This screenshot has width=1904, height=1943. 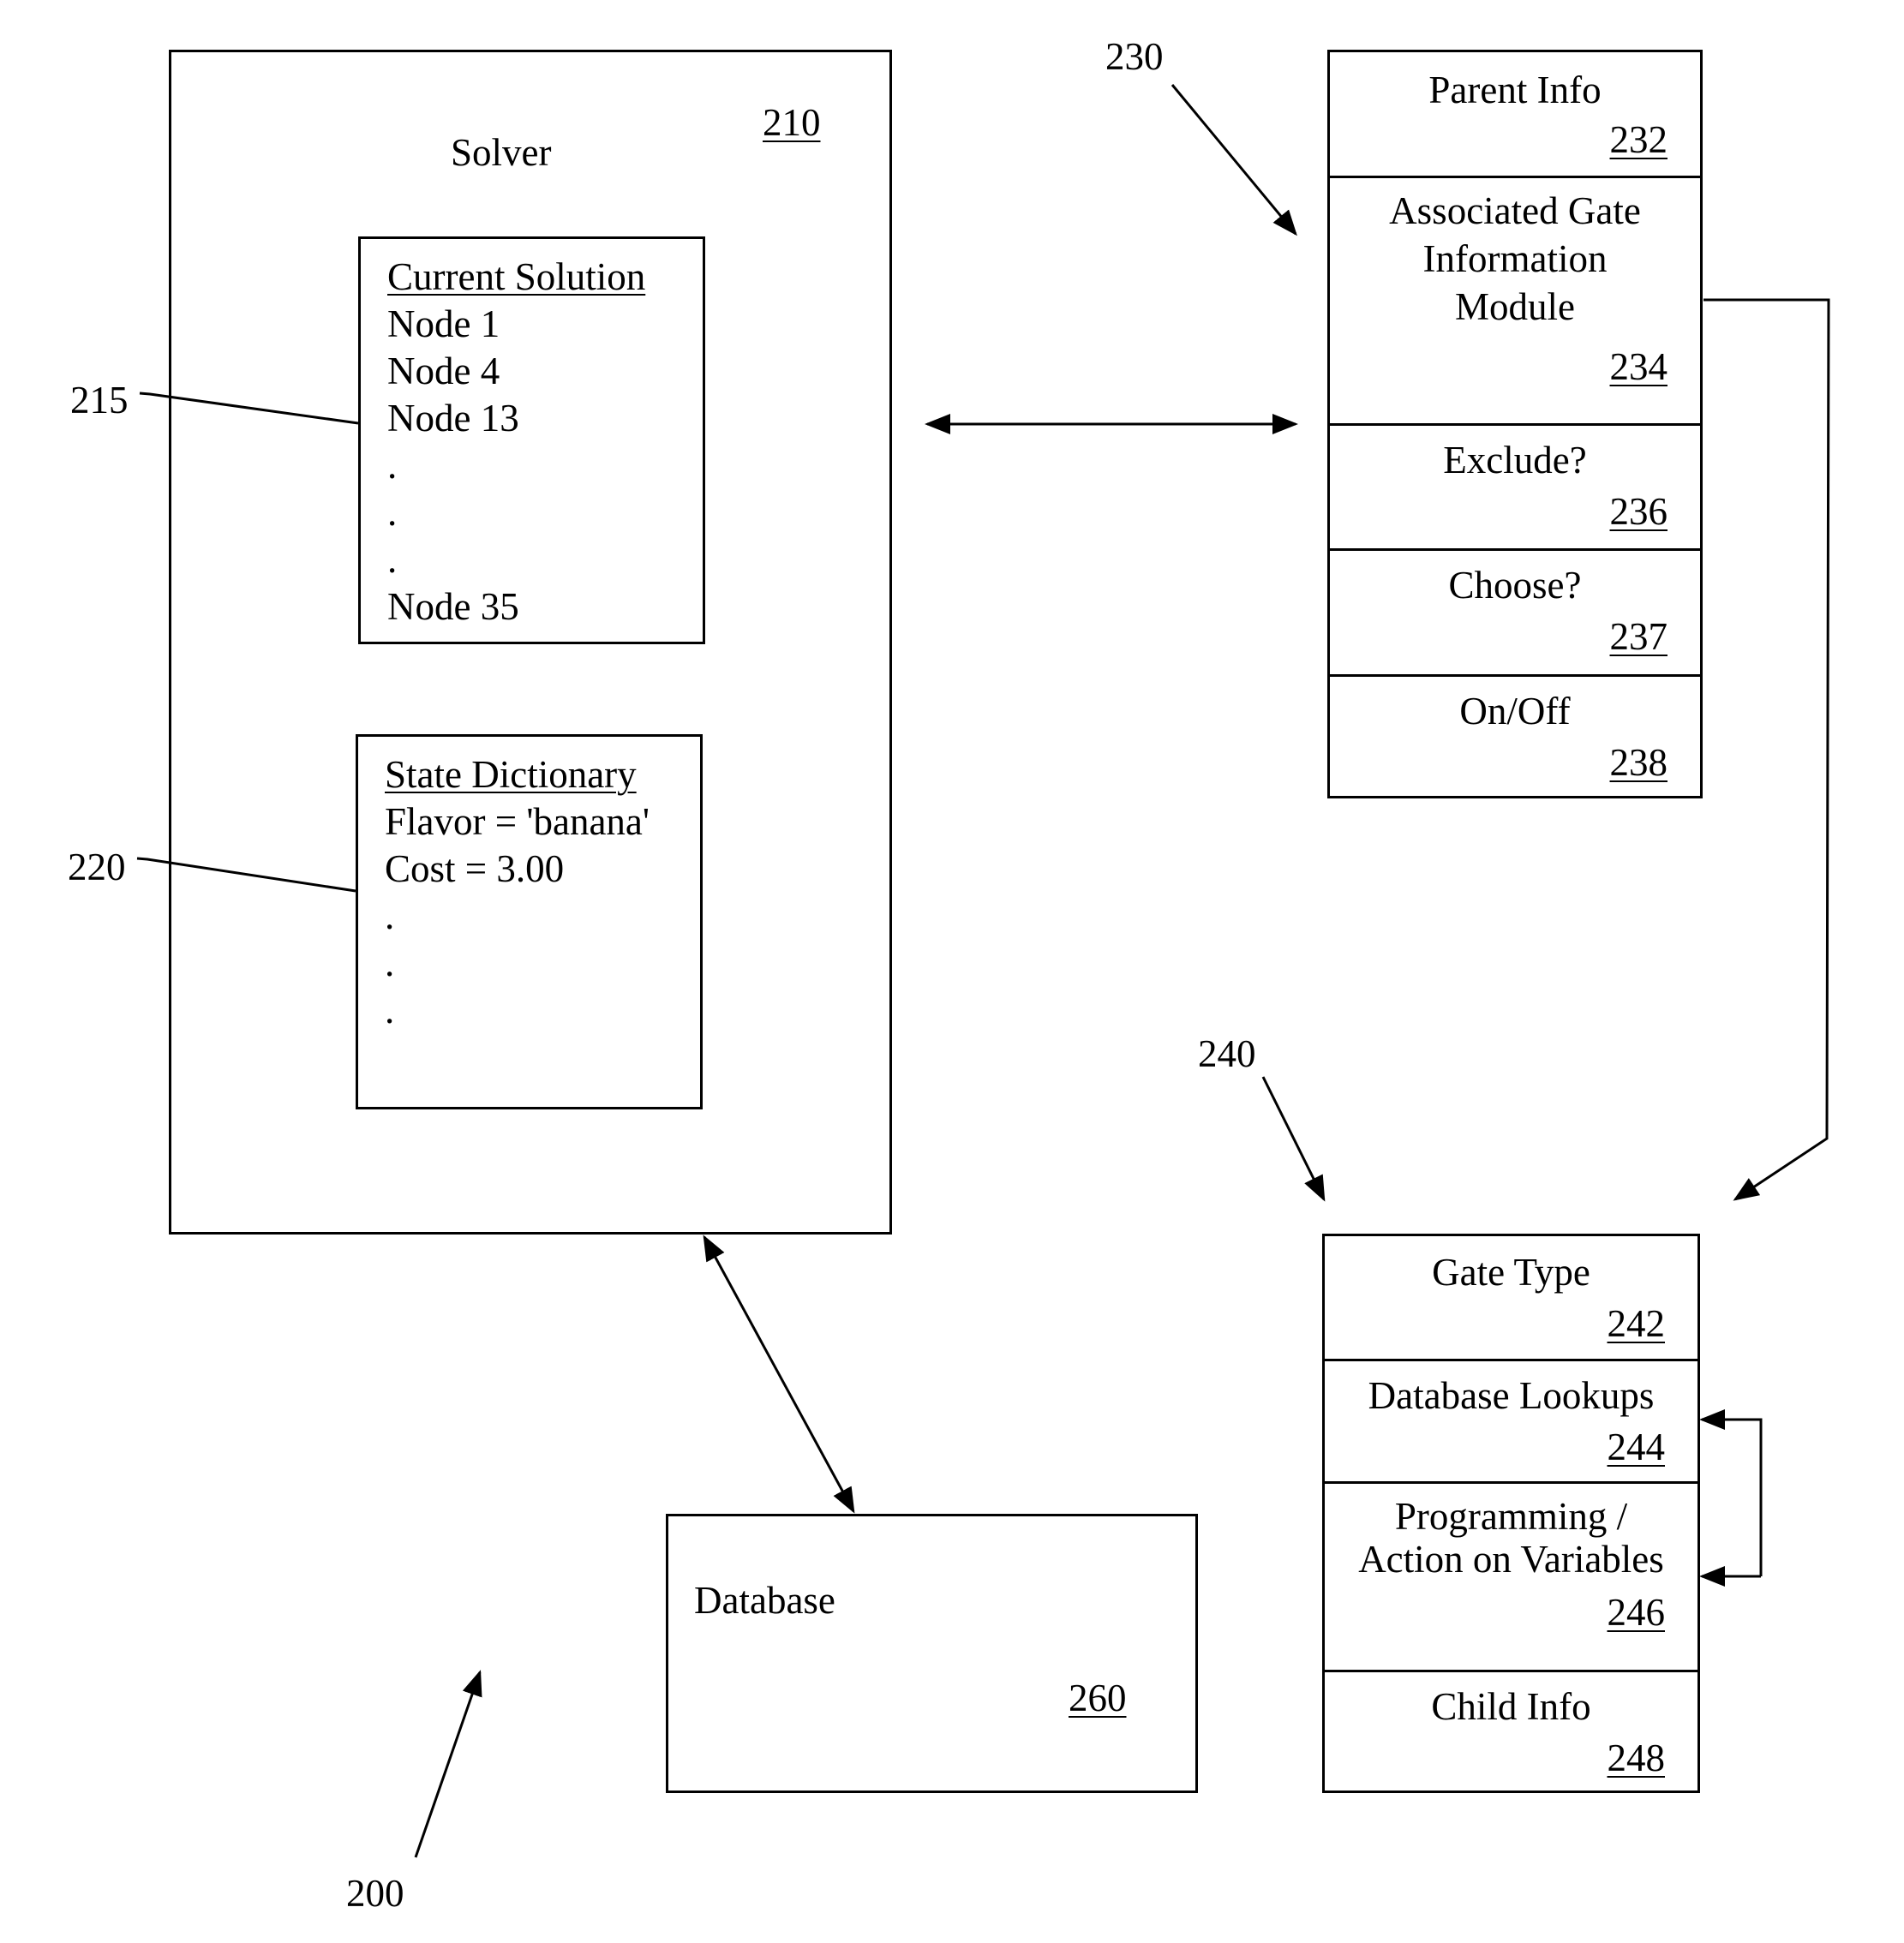 I want to click on ref-200-label: 200, so click(x=375, y=1894).